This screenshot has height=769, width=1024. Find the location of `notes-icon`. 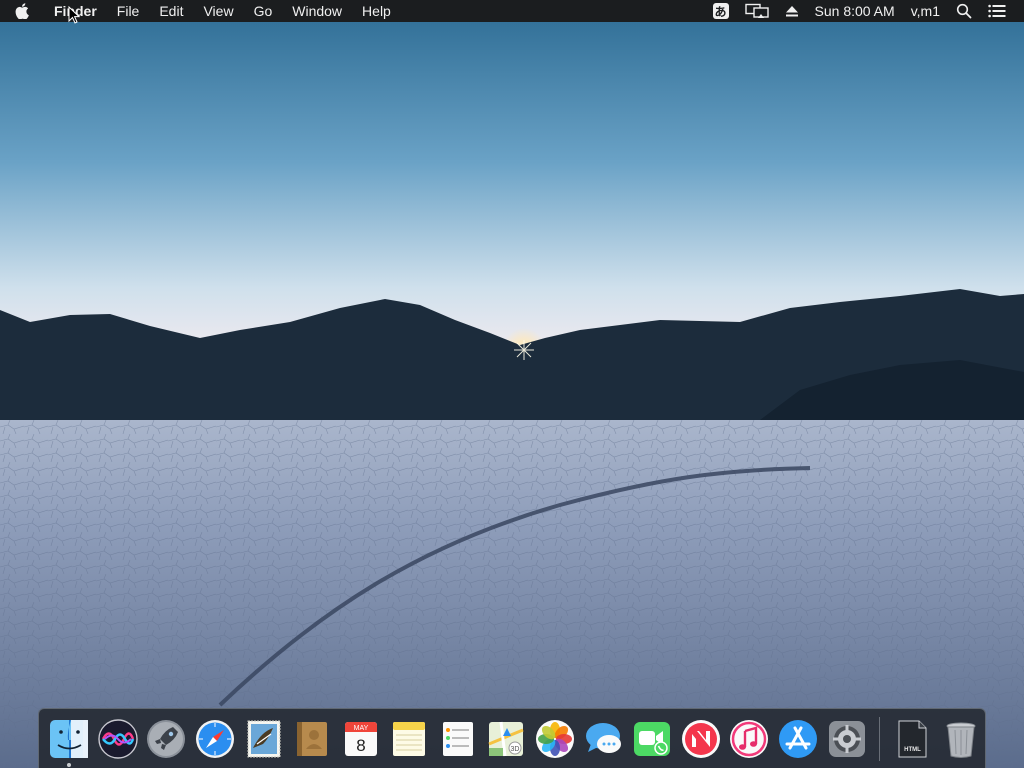

notes-icon is located at coordinates (409, 738).